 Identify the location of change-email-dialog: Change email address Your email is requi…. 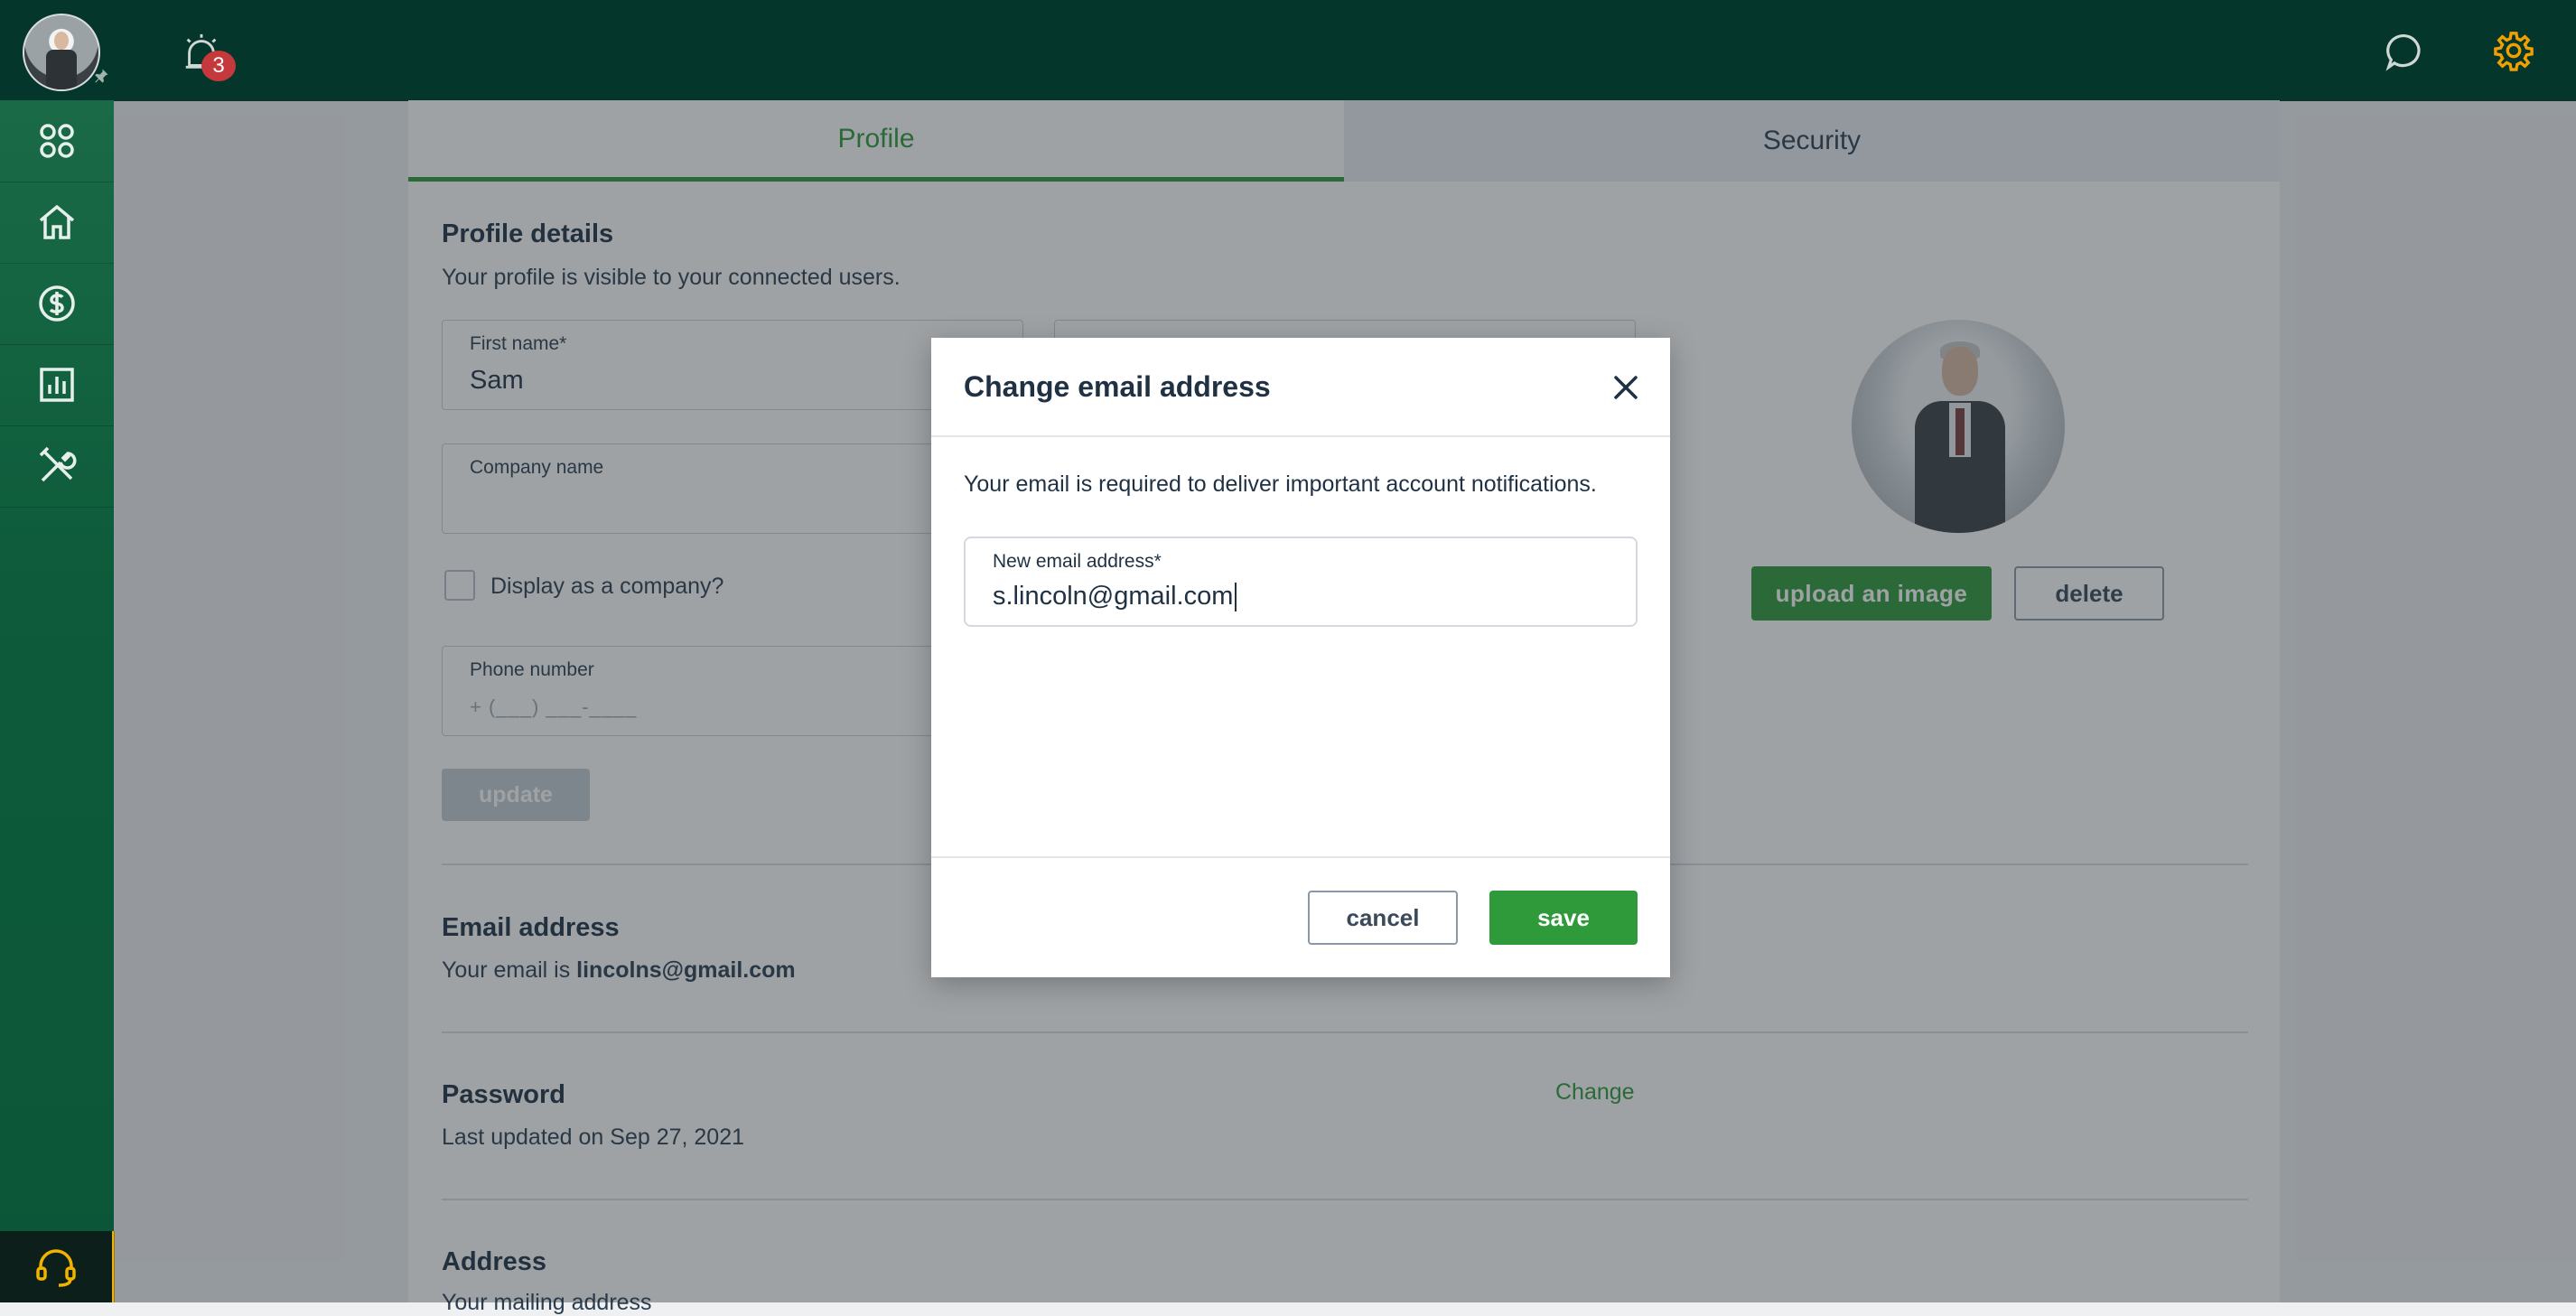
(1300, 658).